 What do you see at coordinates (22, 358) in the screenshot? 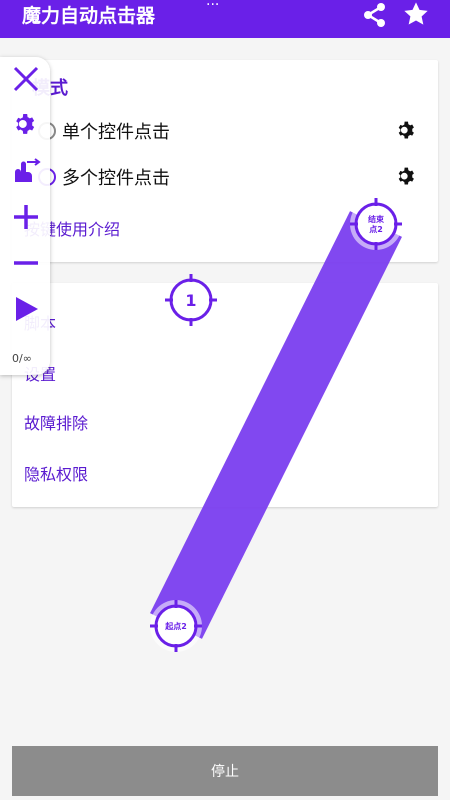
I see `loop-count: 0/∞` at bounding box center [22, 358].